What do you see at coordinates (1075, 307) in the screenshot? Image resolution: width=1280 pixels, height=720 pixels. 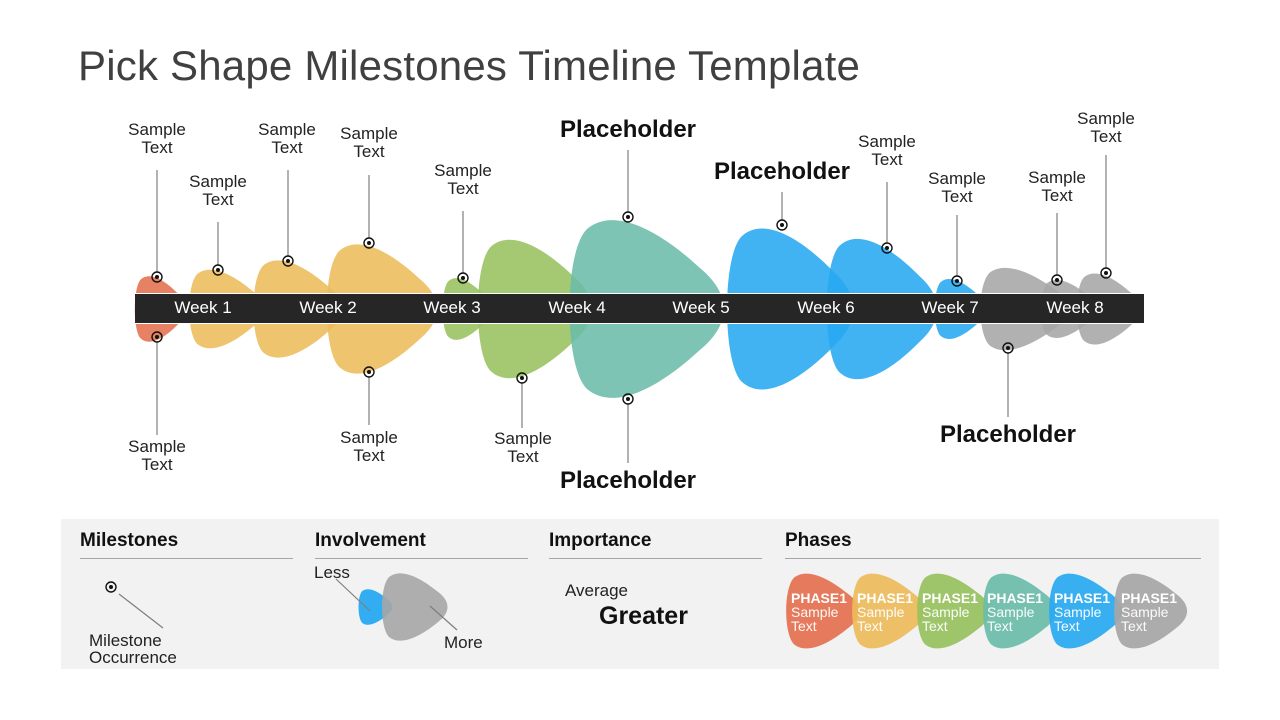 I see `week-label: Week 8` at bounding box center [1075, 307].